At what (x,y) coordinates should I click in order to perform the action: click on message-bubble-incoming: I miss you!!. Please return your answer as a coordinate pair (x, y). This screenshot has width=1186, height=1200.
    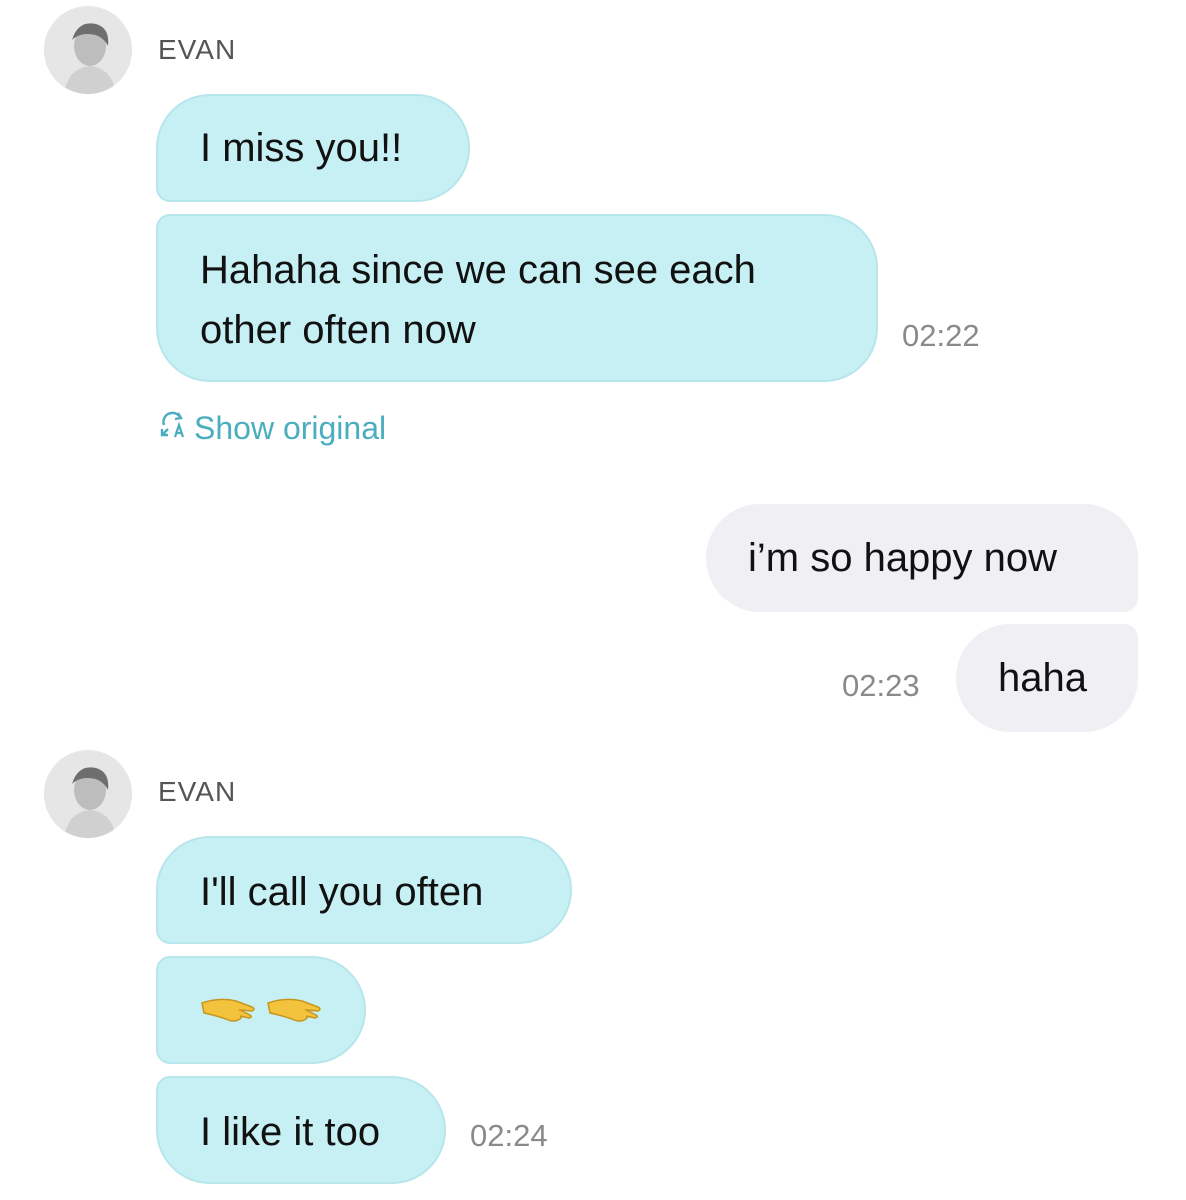
    Looking at the image, I should click on (313, 148).